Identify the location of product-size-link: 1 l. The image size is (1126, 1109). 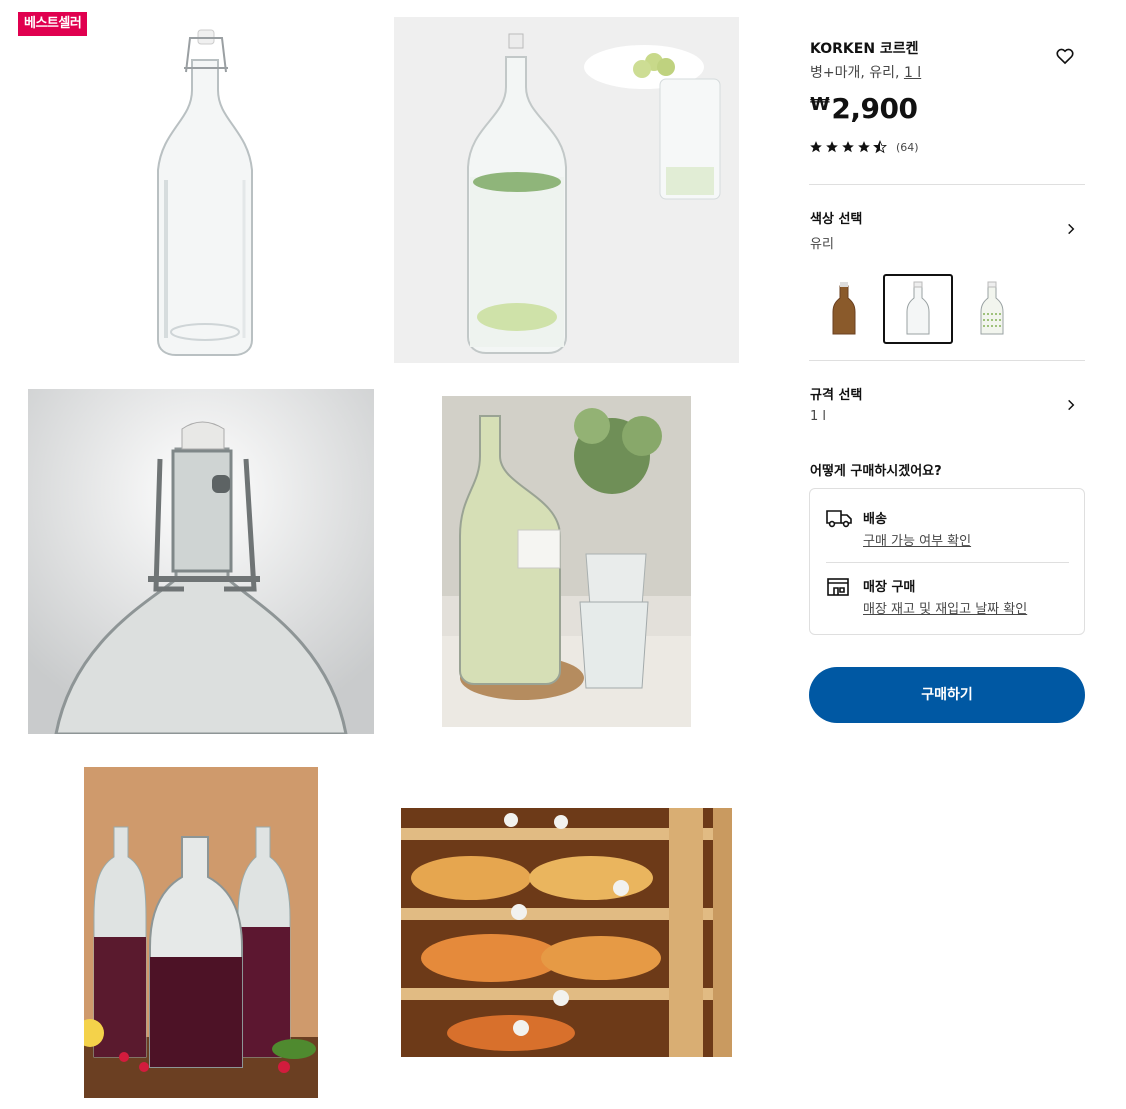
(912, 73).